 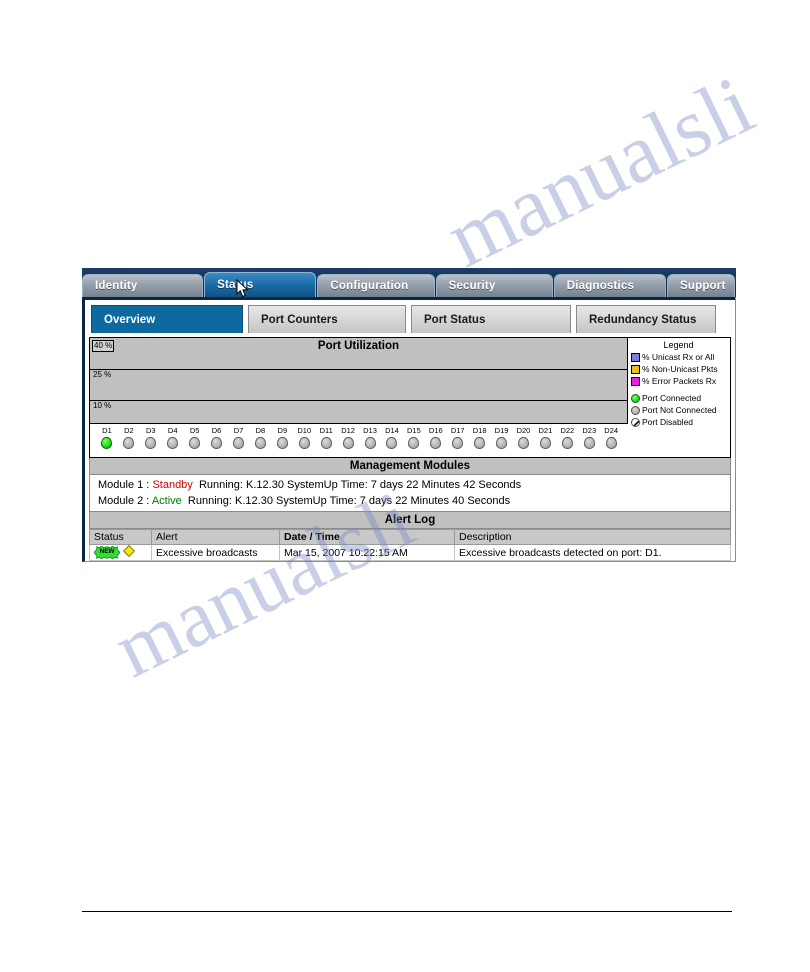 I want to click on port-utilization-title: Port Utilization, so click(x=358, y=346).